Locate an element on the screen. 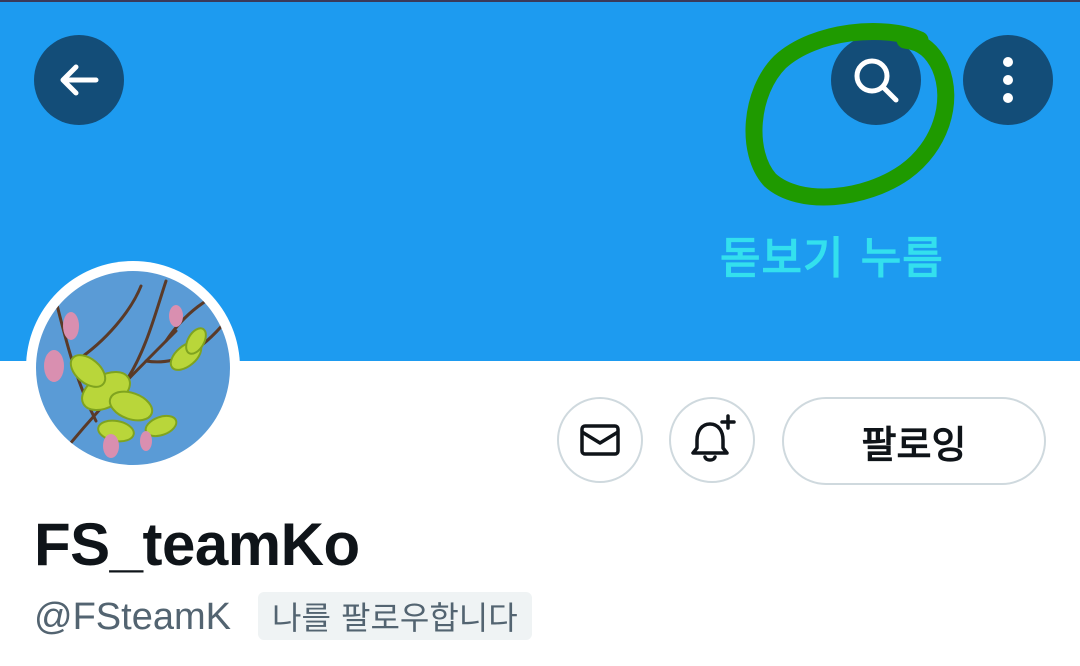 This screenshot has width=1080, height=666. back-button is located at coordinates (79, 80).